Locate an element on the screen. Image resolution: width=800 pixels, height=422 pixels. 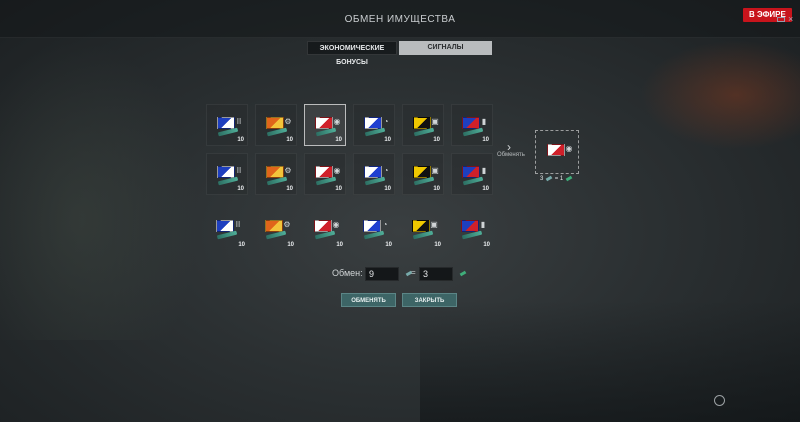
result-rate: 3 = 1 is located at coordinates (556, 178).